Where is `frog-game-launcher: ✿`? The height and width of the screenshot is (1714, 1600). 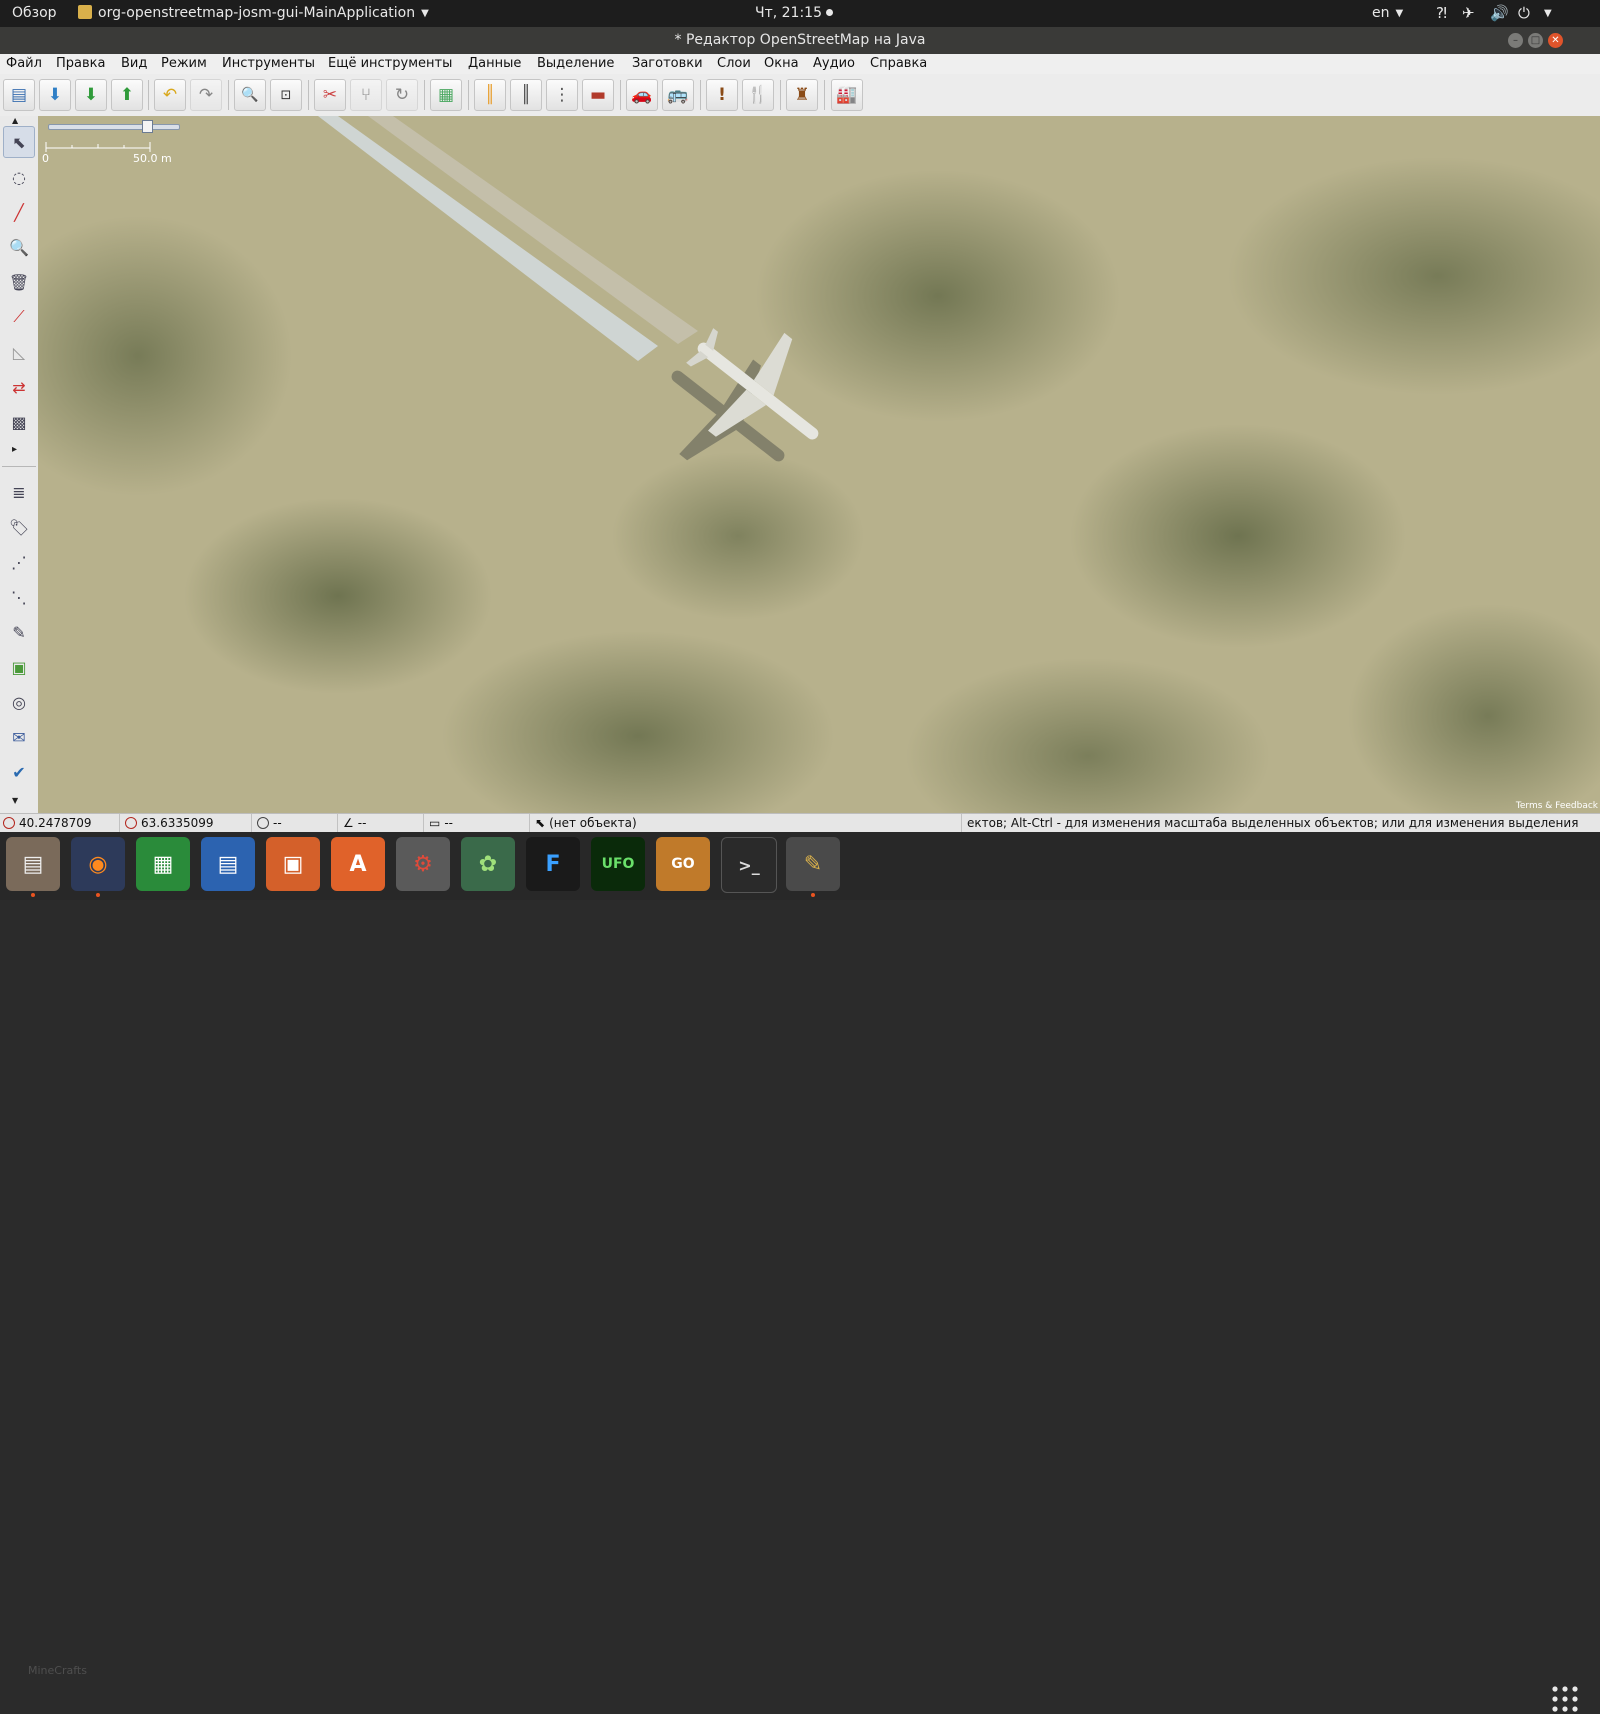
frog-game-launcher: ✿ is located at coordinates (488, 864).